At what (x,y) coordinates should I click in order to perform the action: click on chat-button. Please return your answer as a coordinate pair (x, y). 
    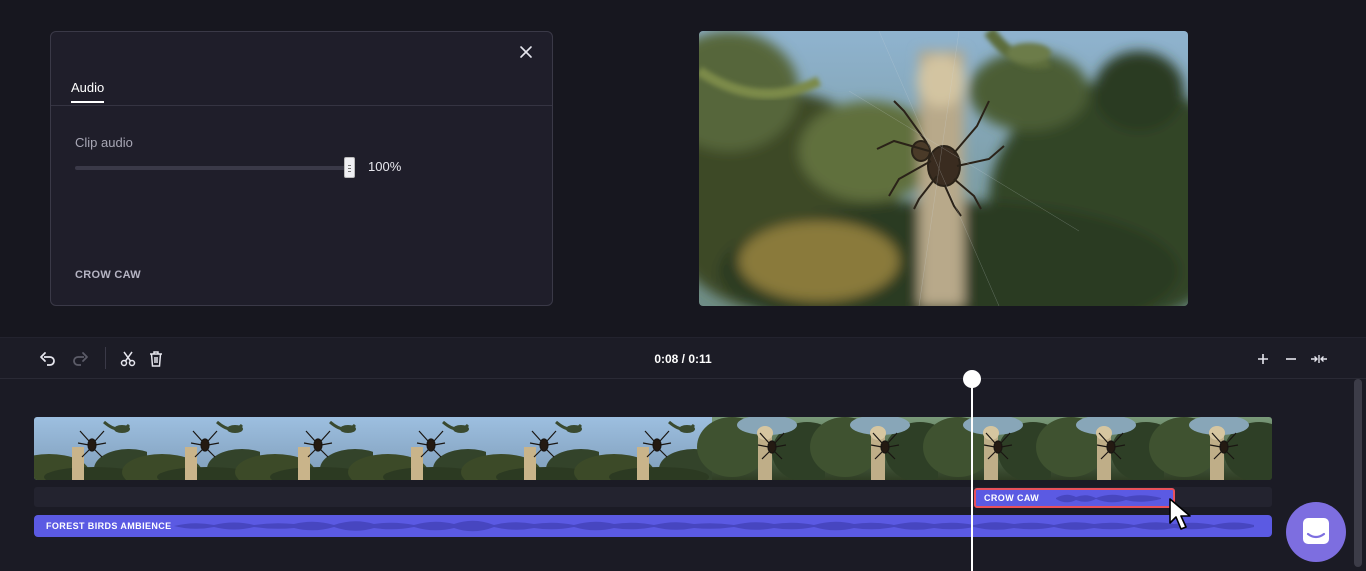
    Looking at the image, I should click on (1316, 532).